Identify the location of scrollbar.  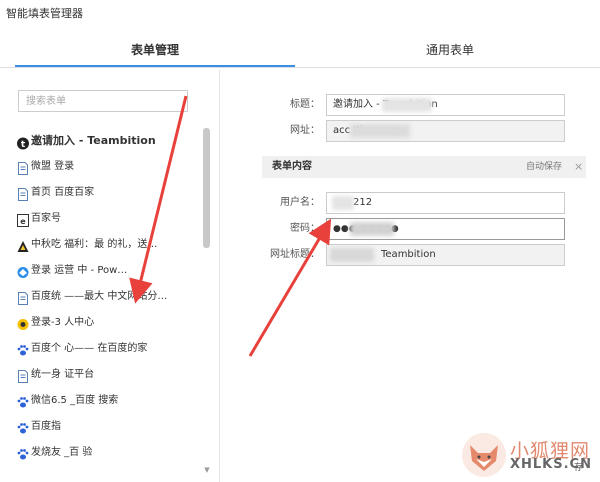
(206, 298).